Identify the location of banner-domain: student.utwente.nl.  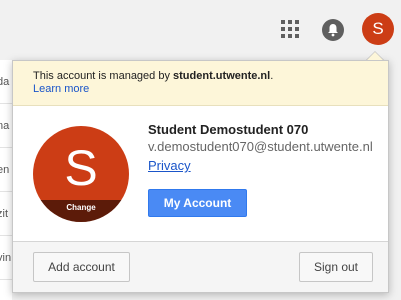
(222, 76).